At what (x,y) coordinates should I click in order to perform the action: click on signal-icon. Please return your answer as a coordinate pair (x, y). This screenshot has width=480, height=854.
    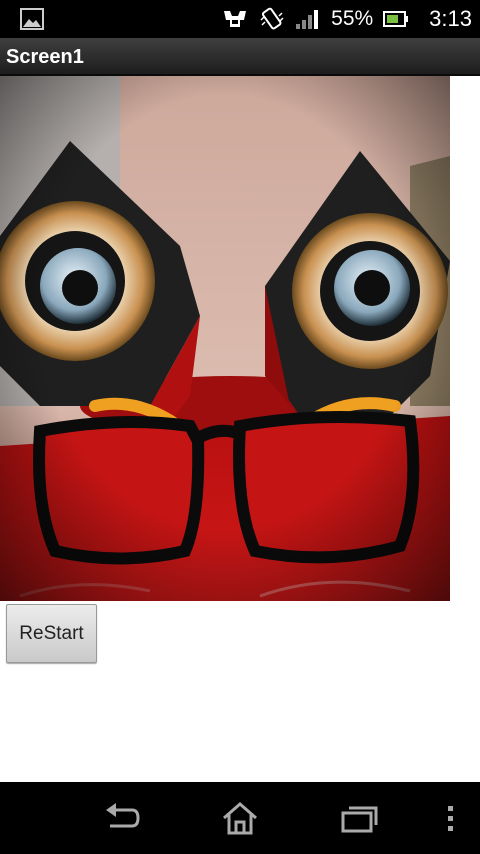
    Looking at the image, I should click on (307, 19).